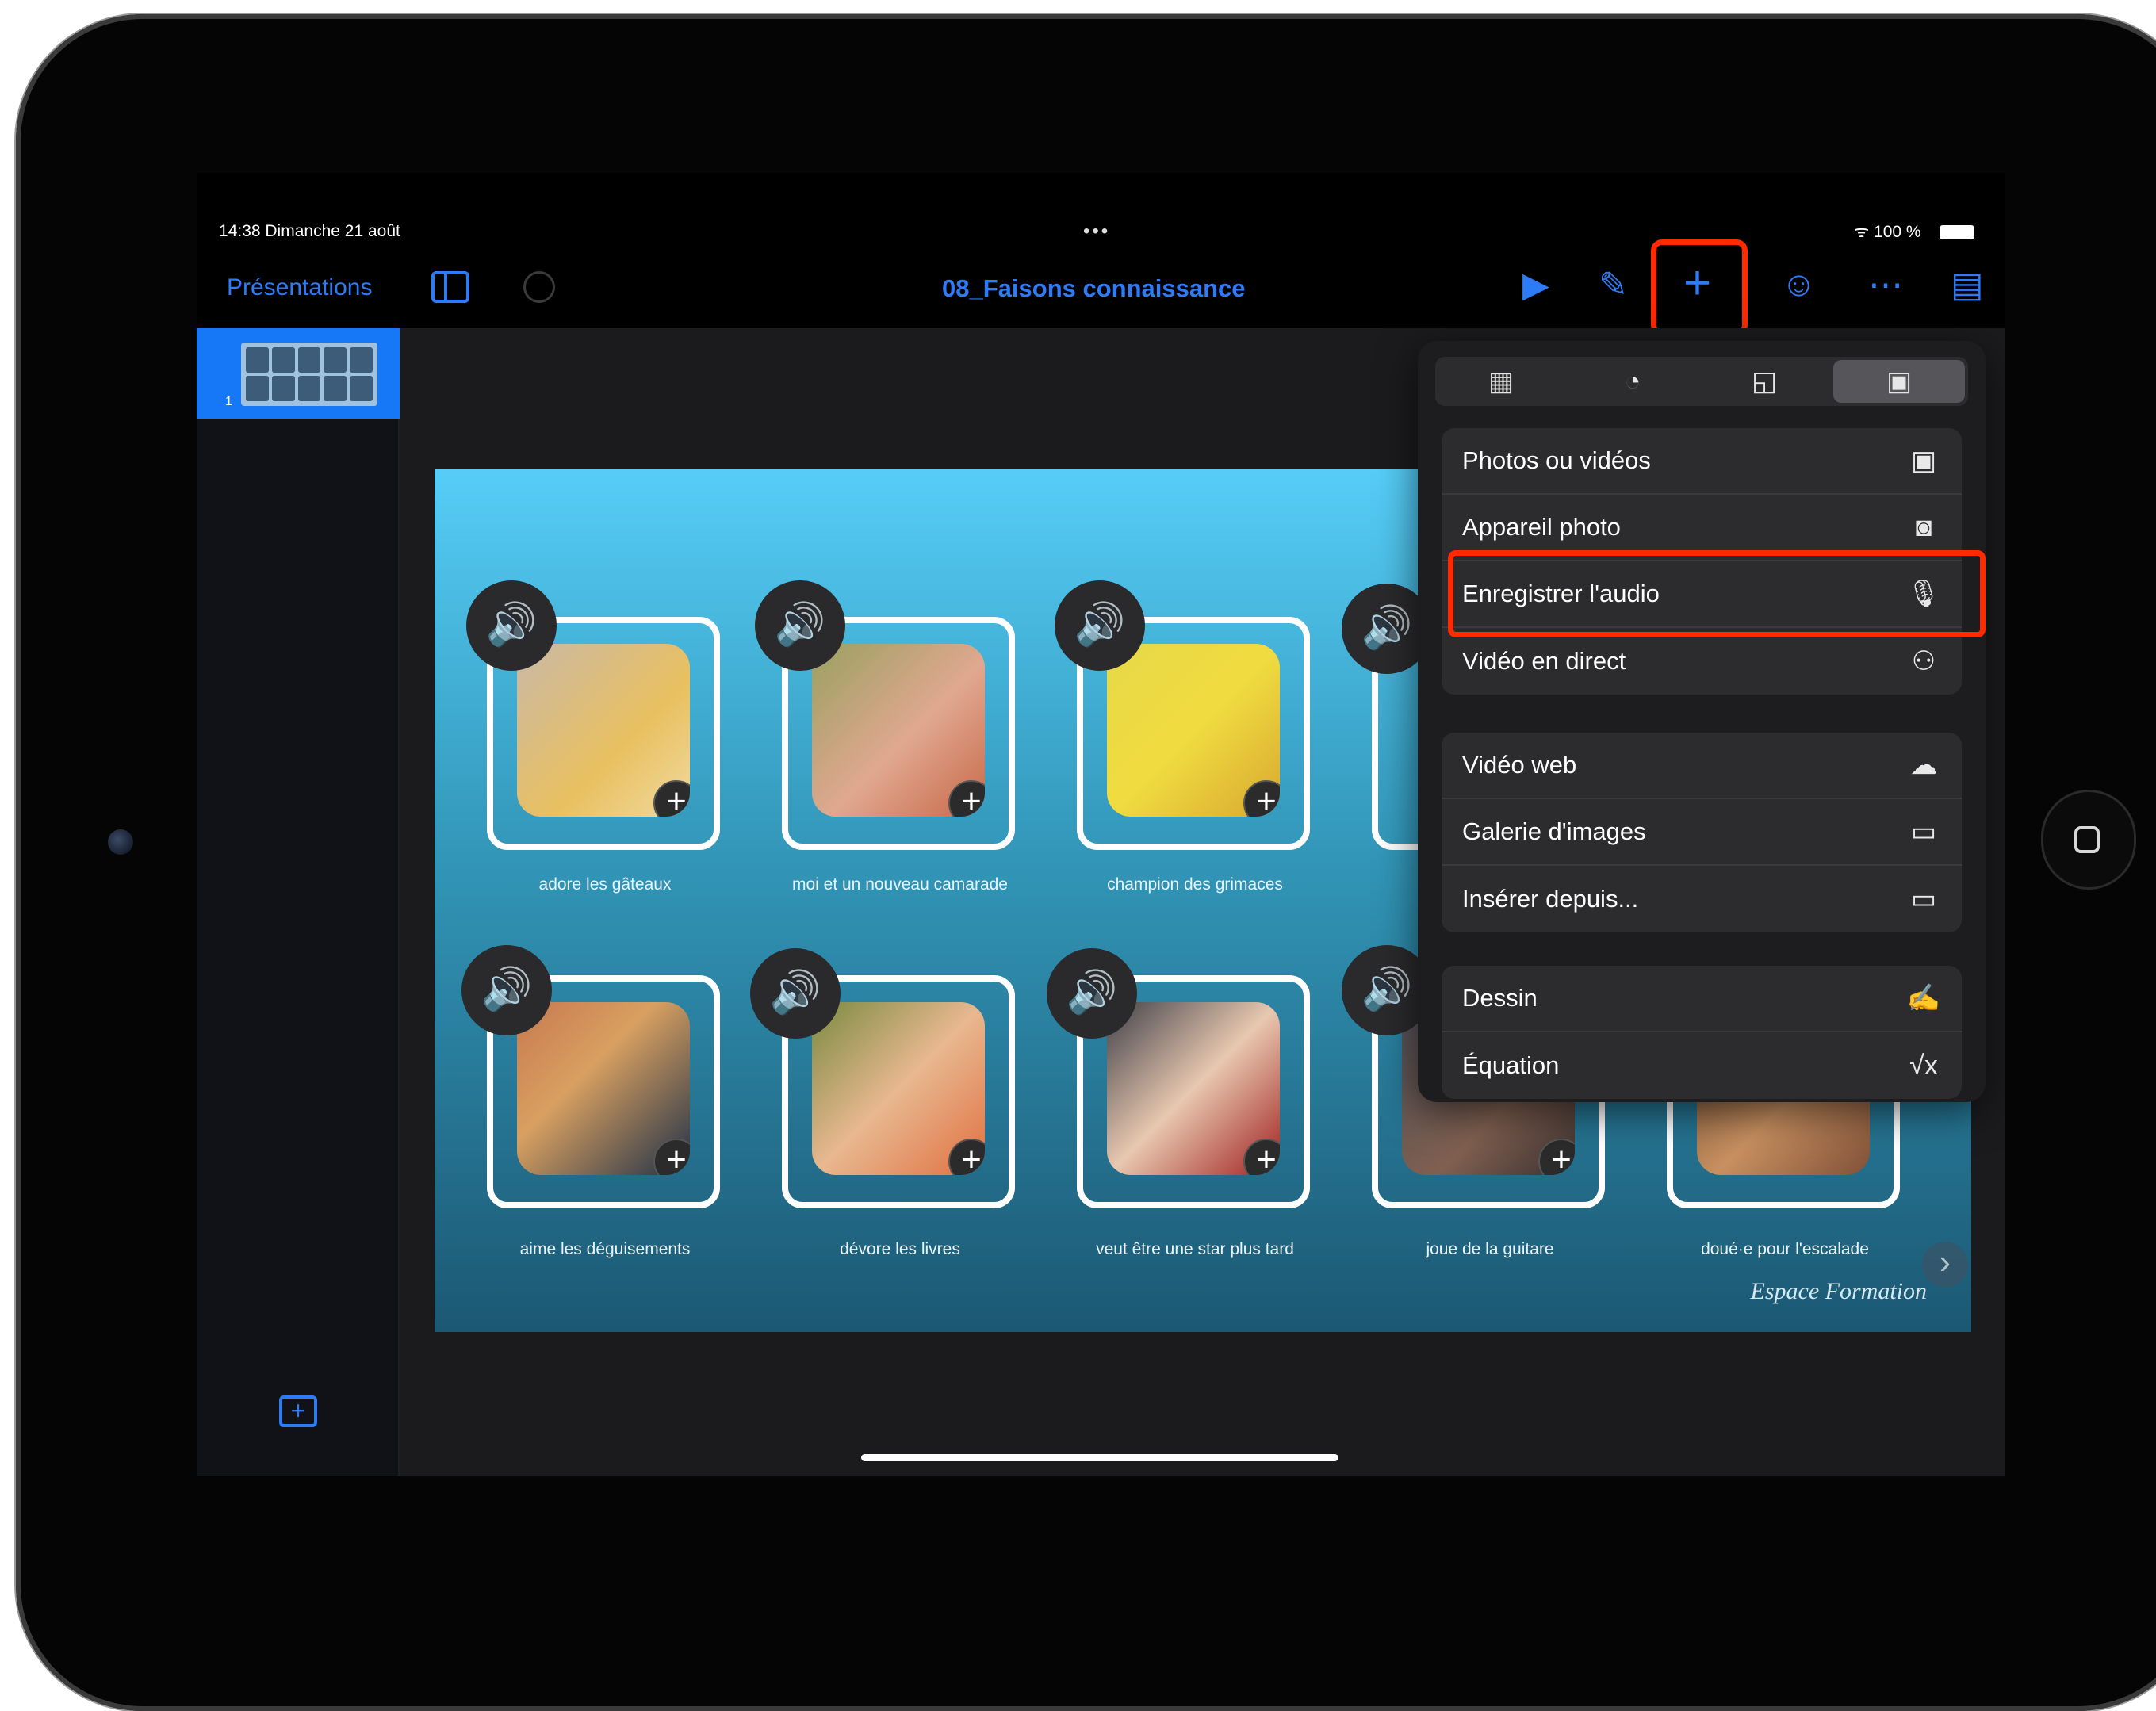 The width and height of the screenshot is (2156, 1711). I want to click on status-time: 14:38 Dimanche 21 août, so click(309, 231).